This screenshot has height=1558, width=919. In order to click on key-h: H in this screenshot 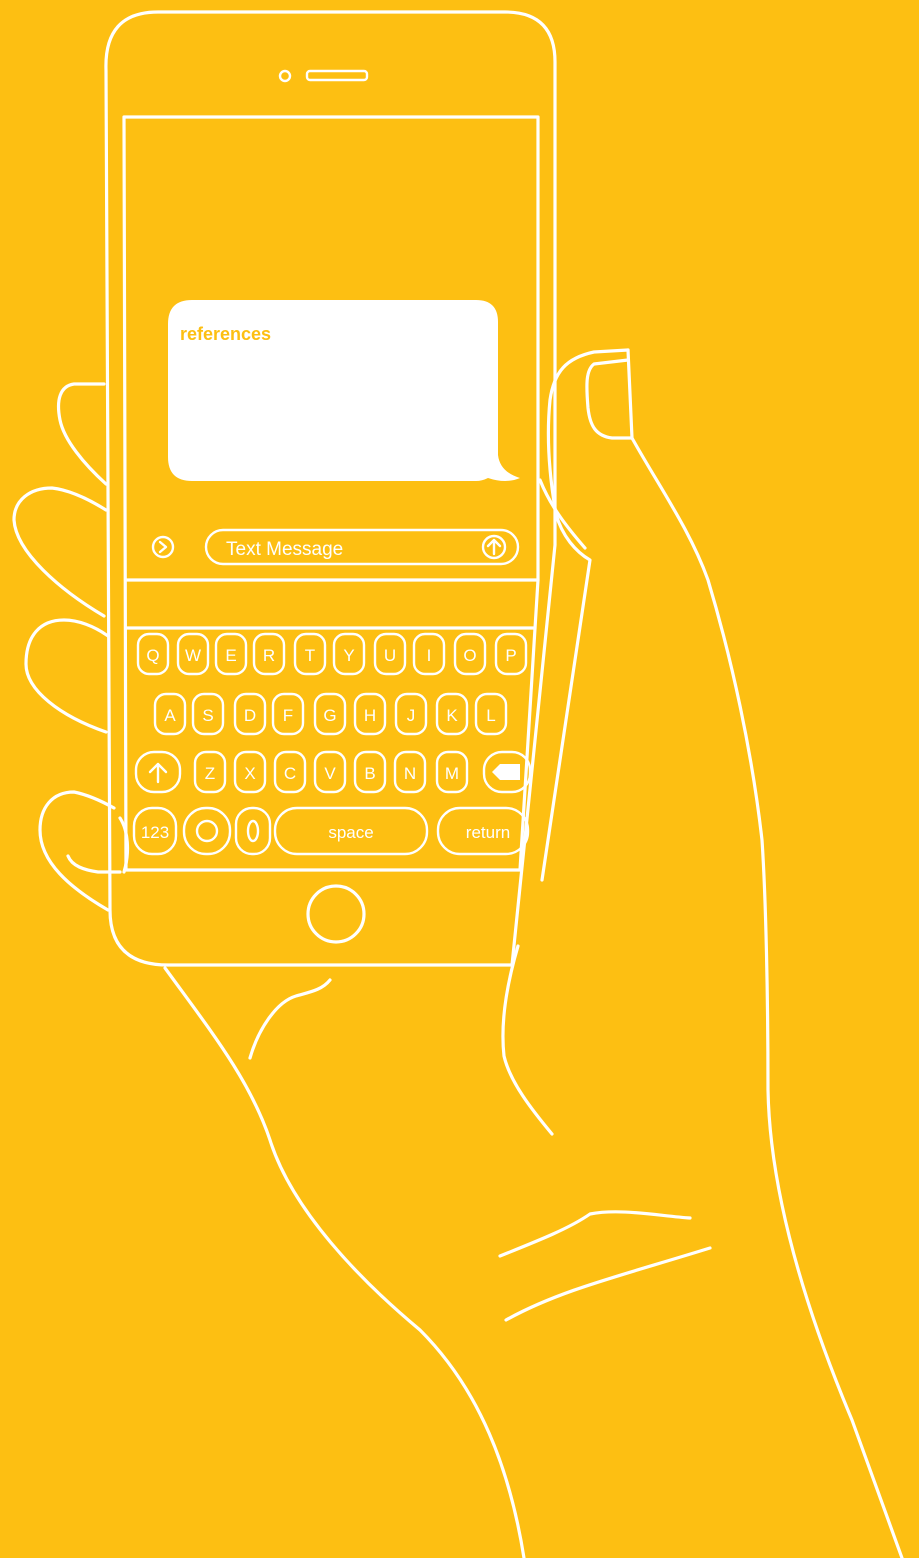, I will do `click(370, 714)`.